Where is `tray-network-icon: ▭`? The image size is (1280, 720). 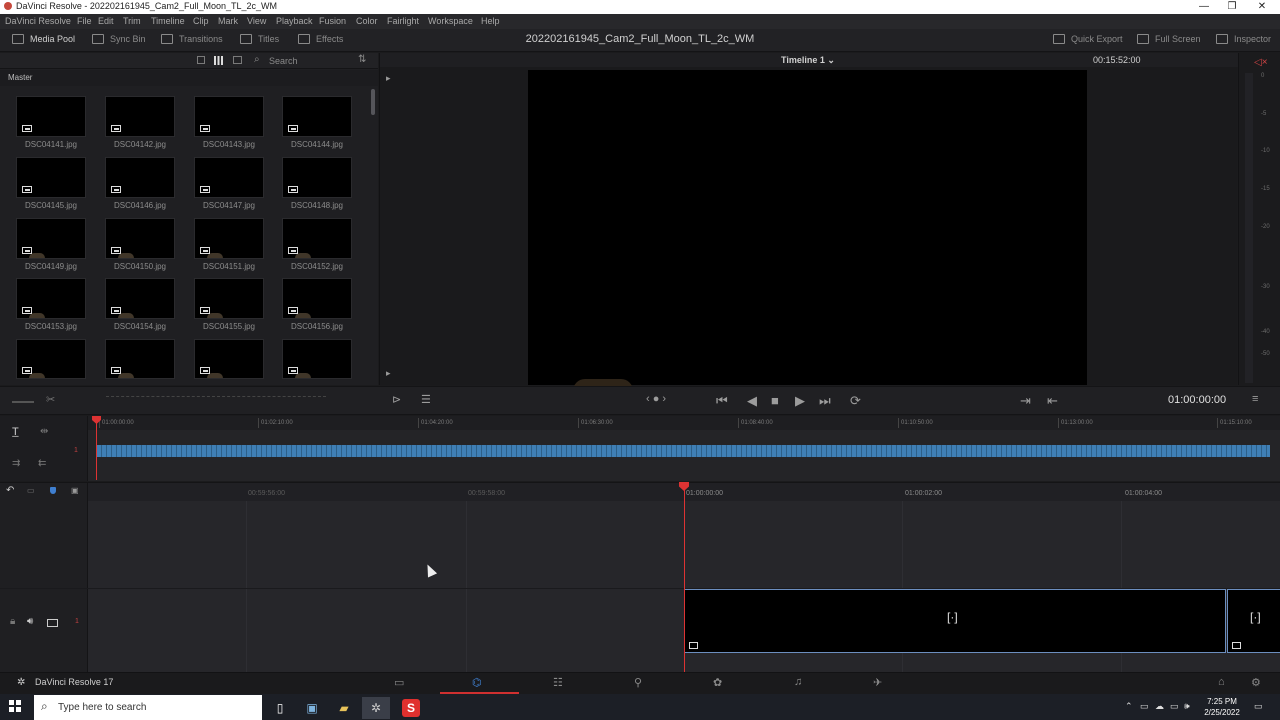 tray-network-icon: ▭ is located at coordinates (1174, 706).